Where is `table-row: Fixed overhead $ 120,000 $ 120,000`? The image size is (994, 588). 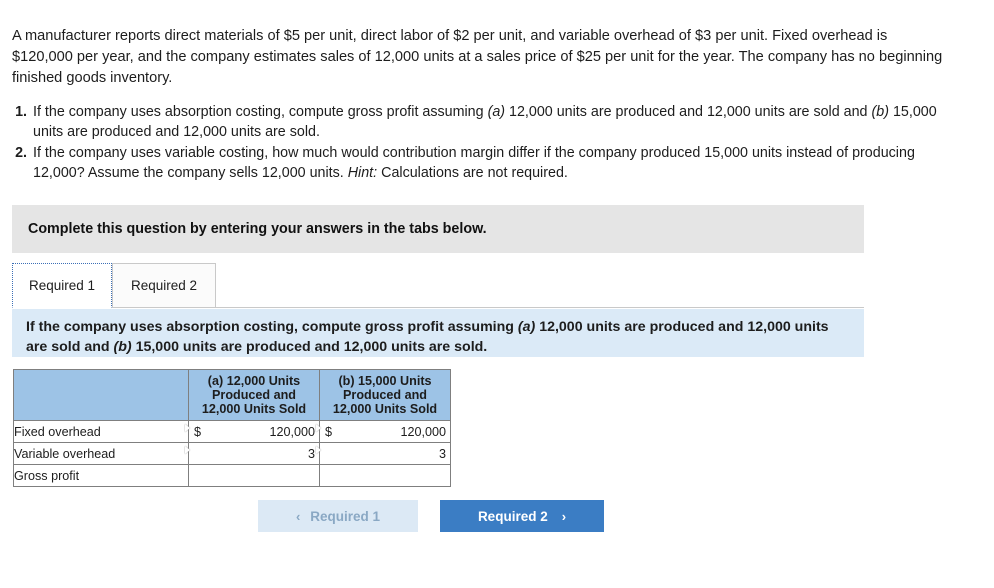
table-row: Fixed overhead $ 120,000 $ 120,000 is located at coordinates (232, 431).